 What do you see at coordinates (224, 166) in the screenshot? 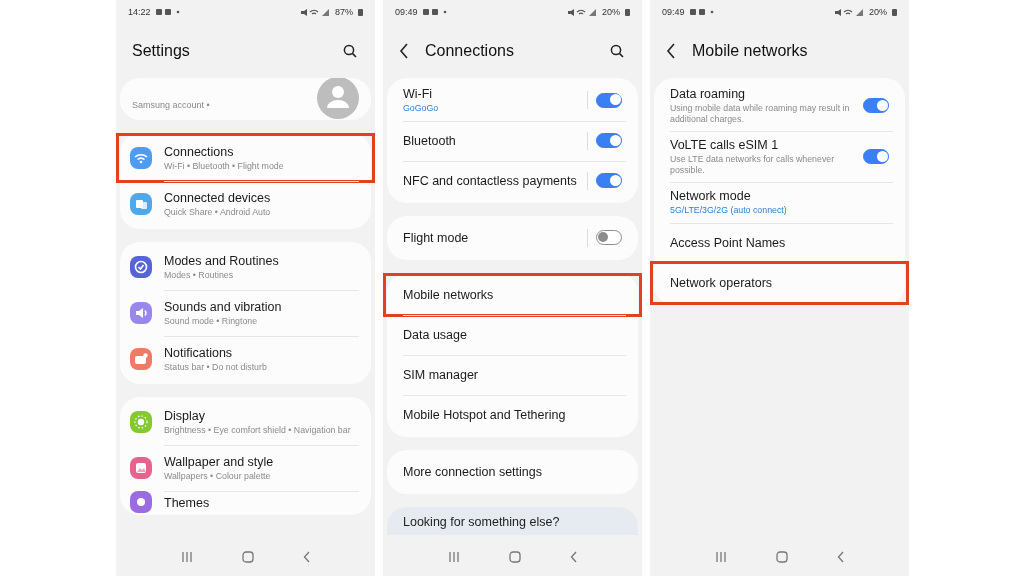
I see `item-subtitle: Wi-Fi • Bluetooth • Flight mode` at bounding box center [224, 166].